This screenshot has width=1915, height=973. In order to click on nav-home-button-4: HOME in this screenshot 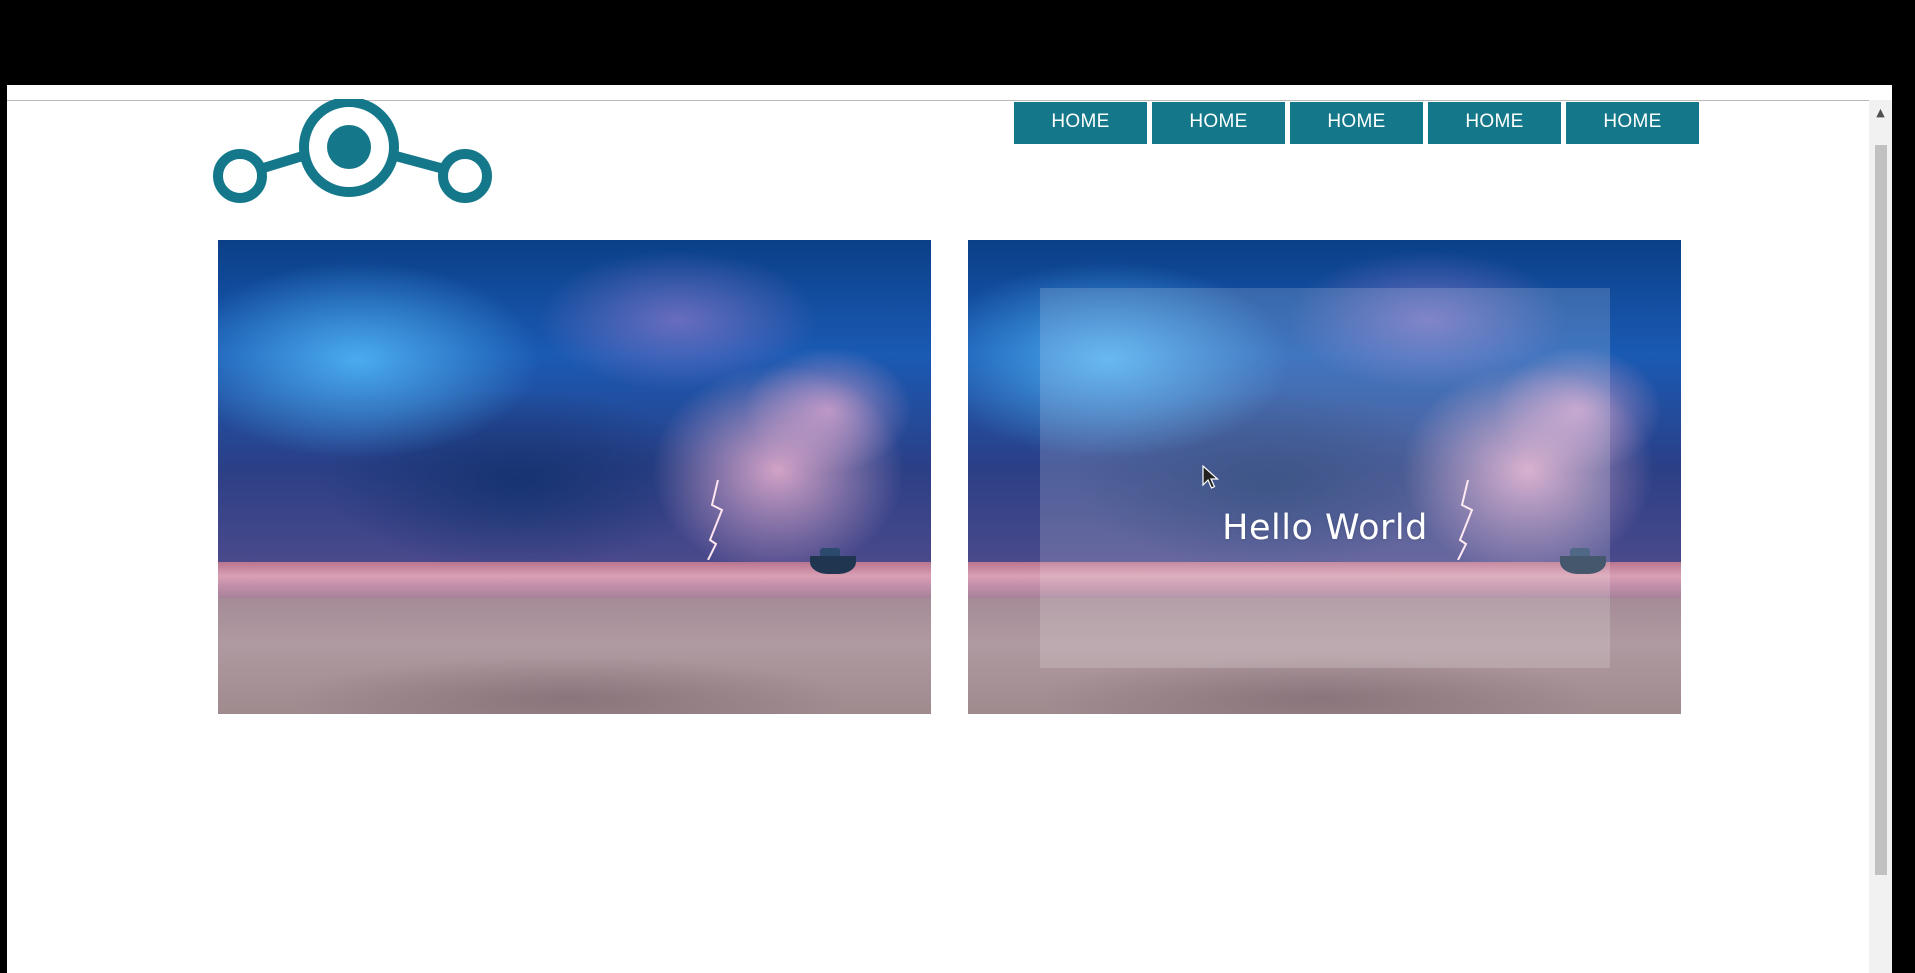, I will do `click(1494, 123)`.